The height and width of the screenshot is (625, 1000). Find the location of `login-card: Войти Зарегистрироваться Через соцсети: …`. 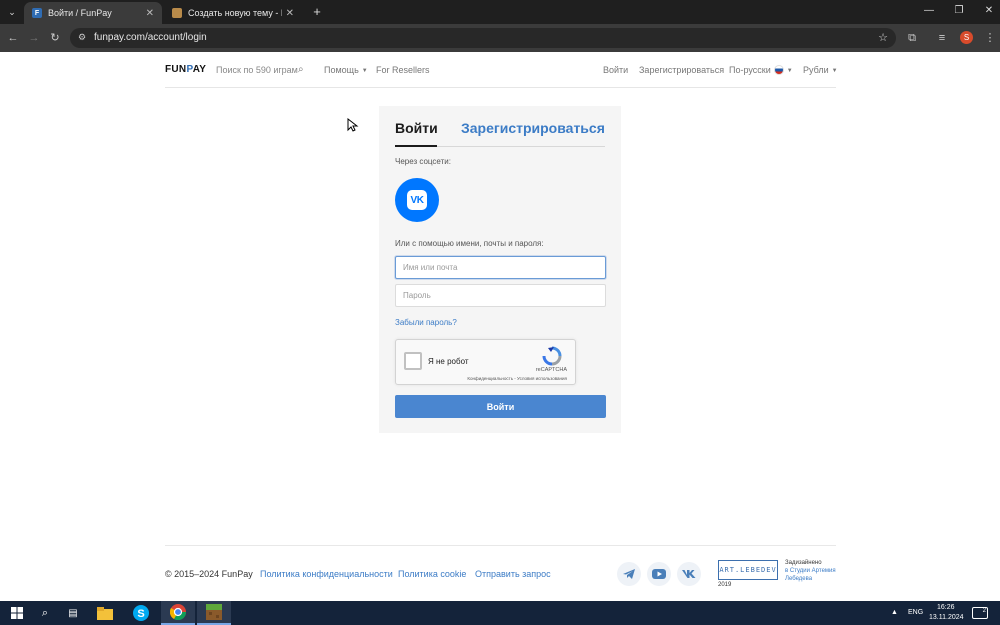

login-card: Войти Зарегистрироваться Через соцсети: … is located at coordinates (500, 269).